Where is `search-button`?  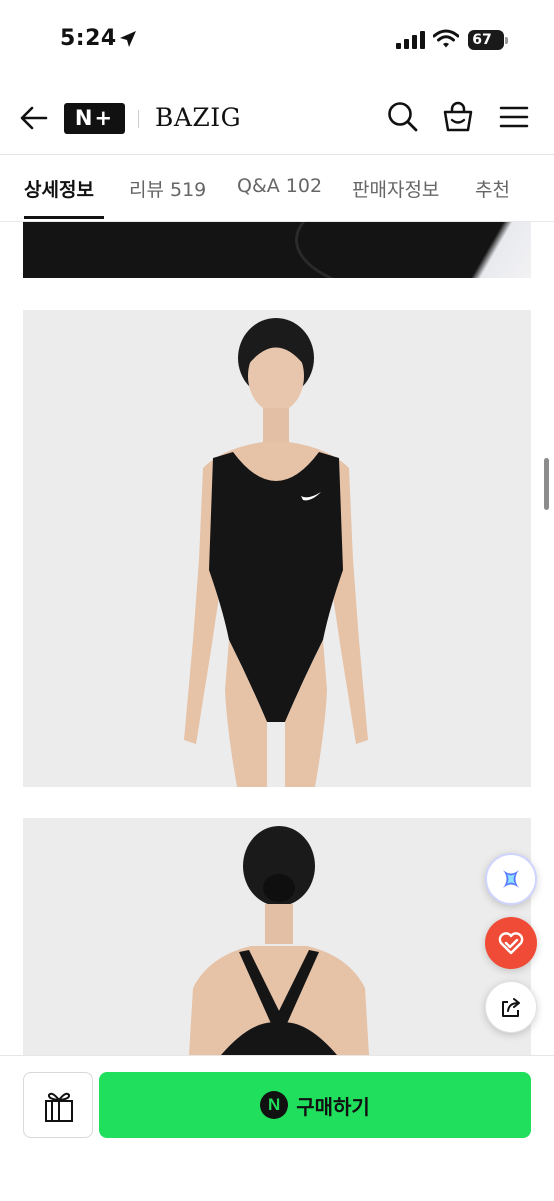 search-button is located at coordinates (403, 117).